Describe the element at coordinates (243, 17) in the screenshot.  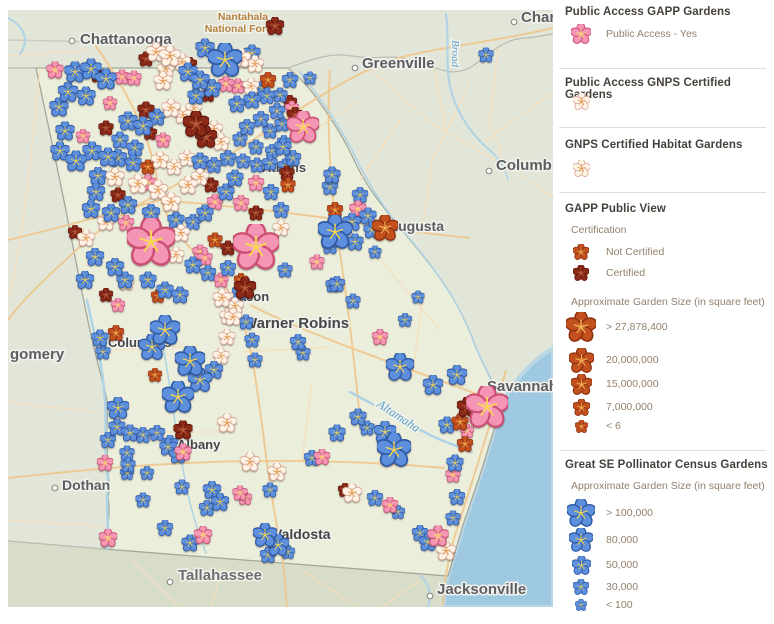
I see `map-label: Nantahala` at that location.